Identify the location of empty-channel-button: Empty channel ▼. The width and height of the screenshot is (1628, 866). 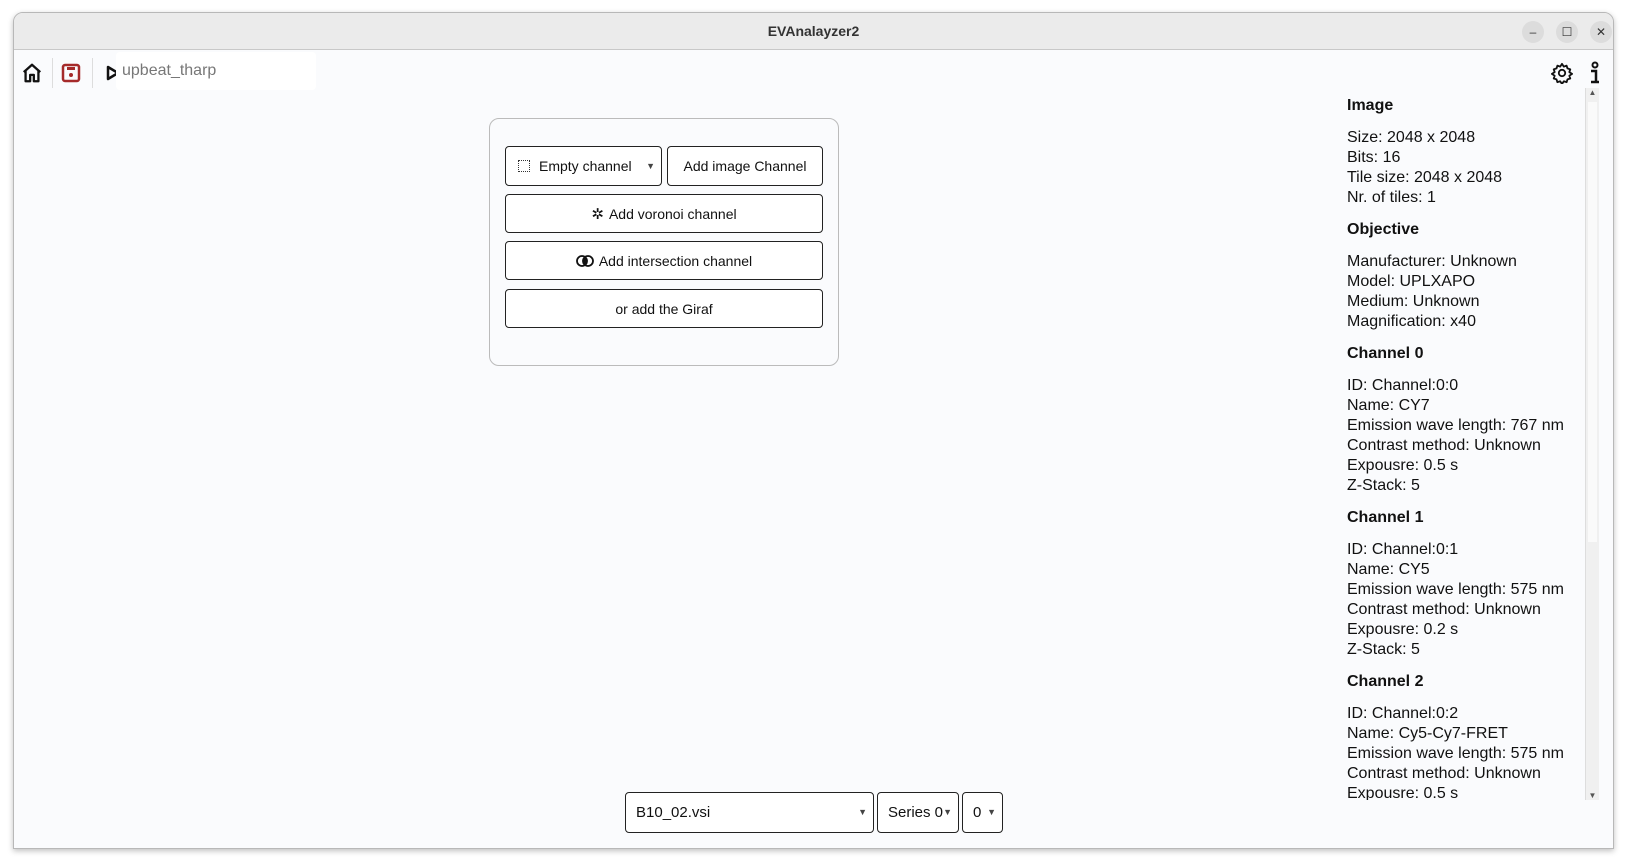
(583, 166).